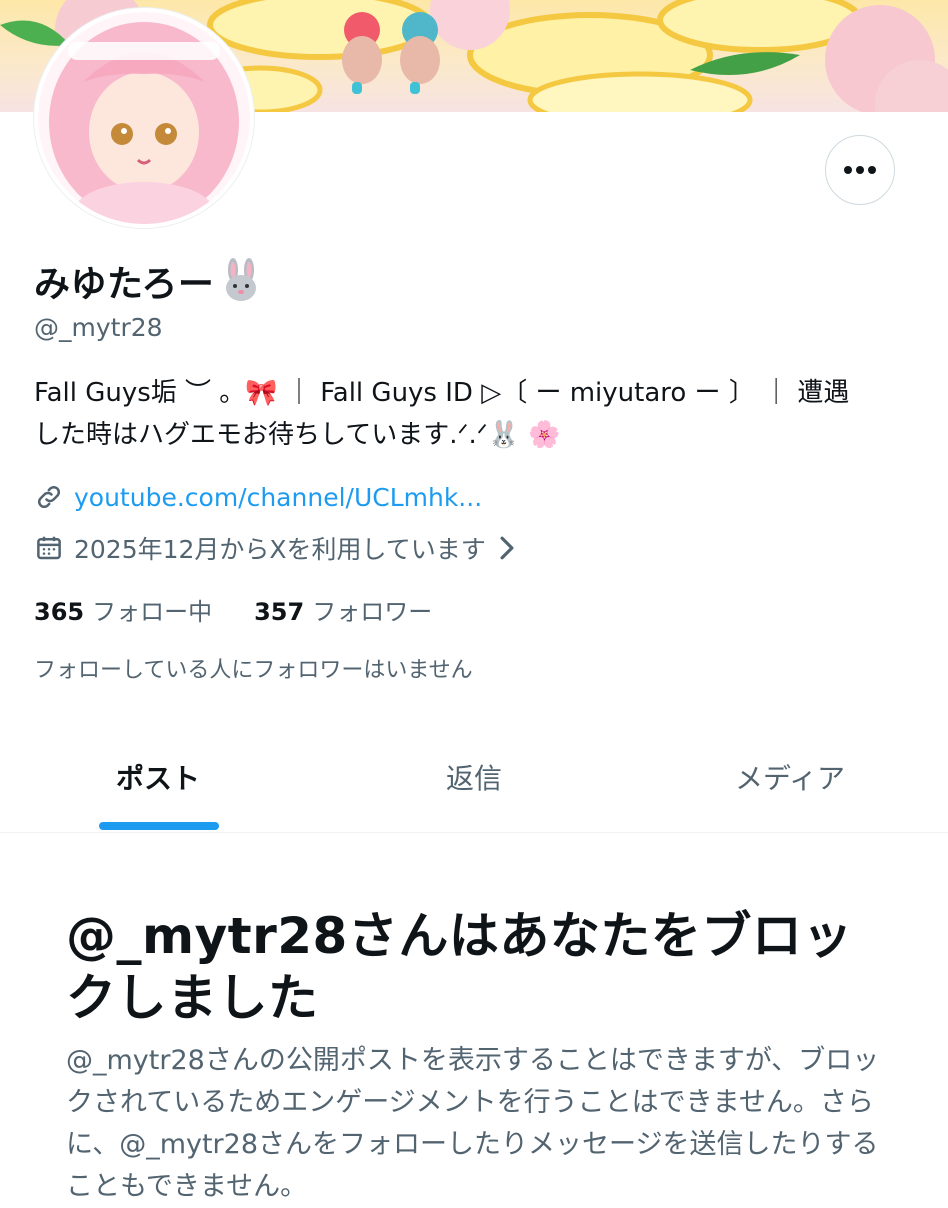 The height and width of the screenshot is (1208, 948). I want to click on following-stat: 365 フォロー中, so click(123, 609).